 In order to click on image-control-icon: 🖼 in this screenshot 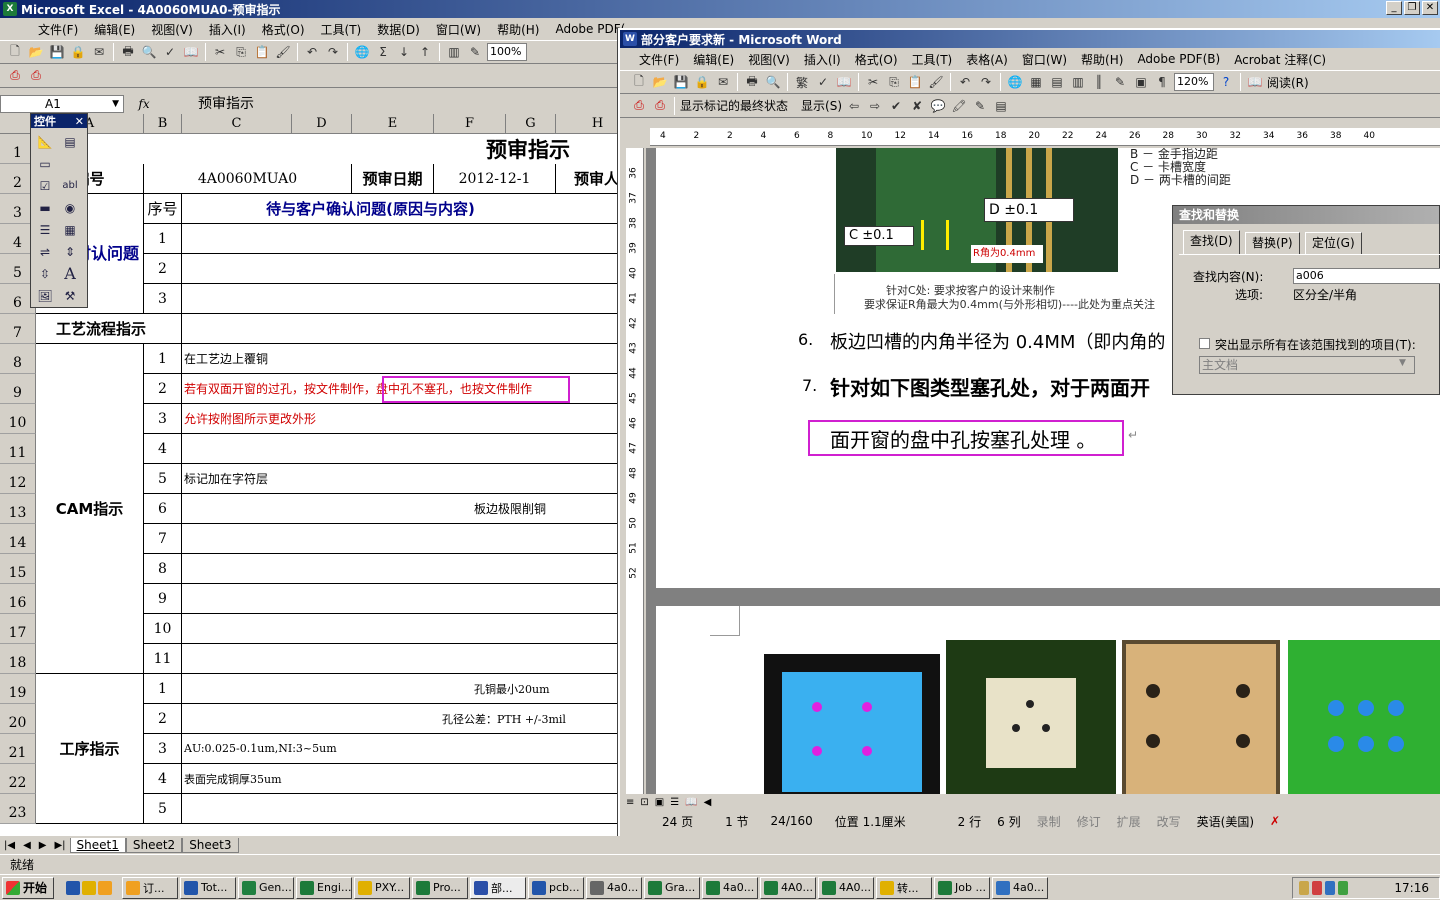, I will do `click(45, 295)`.